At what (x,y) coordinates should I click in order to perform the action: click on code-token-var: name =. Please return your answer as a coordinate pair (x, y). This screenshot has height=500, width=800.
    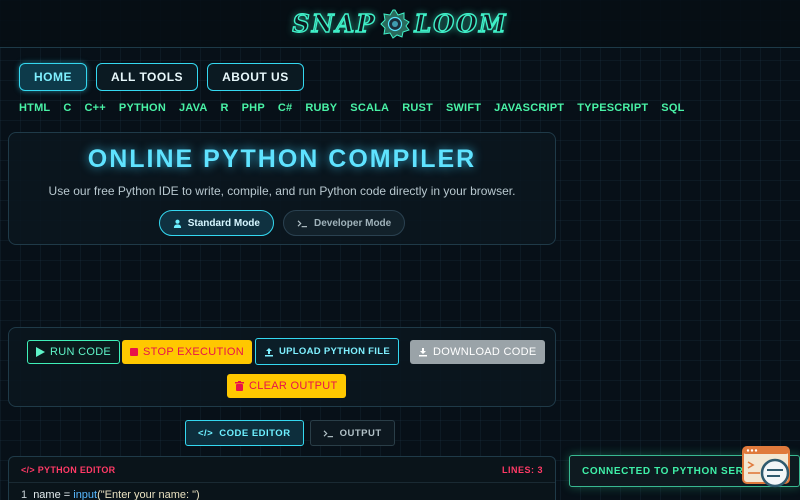
    Looking at the image, I should click on (53, 494).